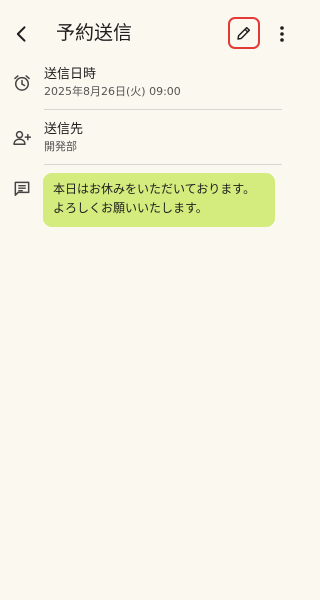  Describe the element at coordinates (112, 91) in the screenshot. I see `send-time-value: 2025年8月26日(火) 09:00` at that location.